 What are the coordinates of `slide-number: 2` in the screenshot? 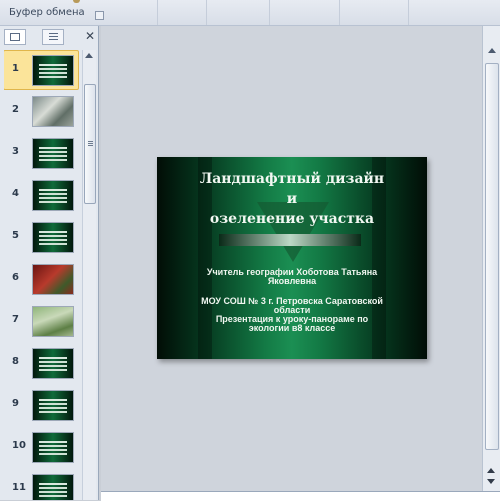 It's located at (15, 109).